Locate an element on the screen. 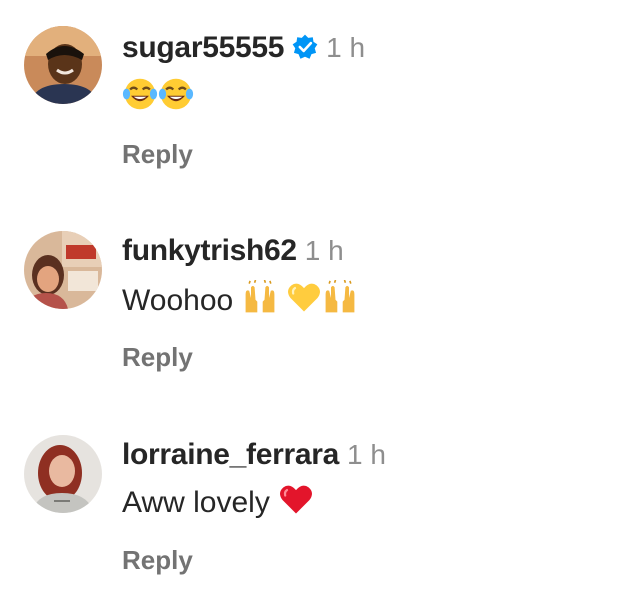 The height and width of the screenshot is (601, 634). comment-text: Aww lovely is located at coordinates (218, 501).